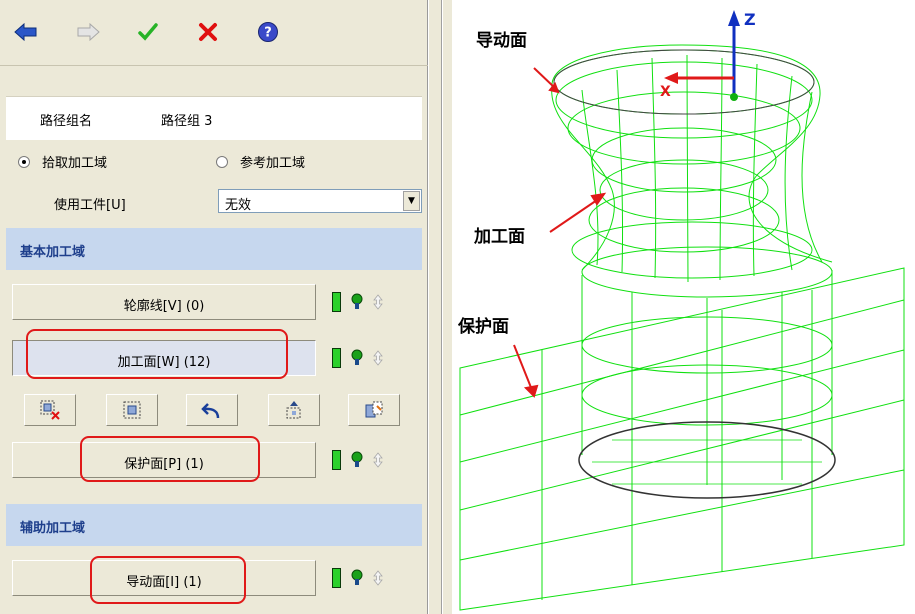 Image resolution: width=915 pixels, height=614 pixels. What do you see at coordinates (411, 201) in the screenshot?
I see `chevron-down-icon: ▼` at bounding box center [411, 201].